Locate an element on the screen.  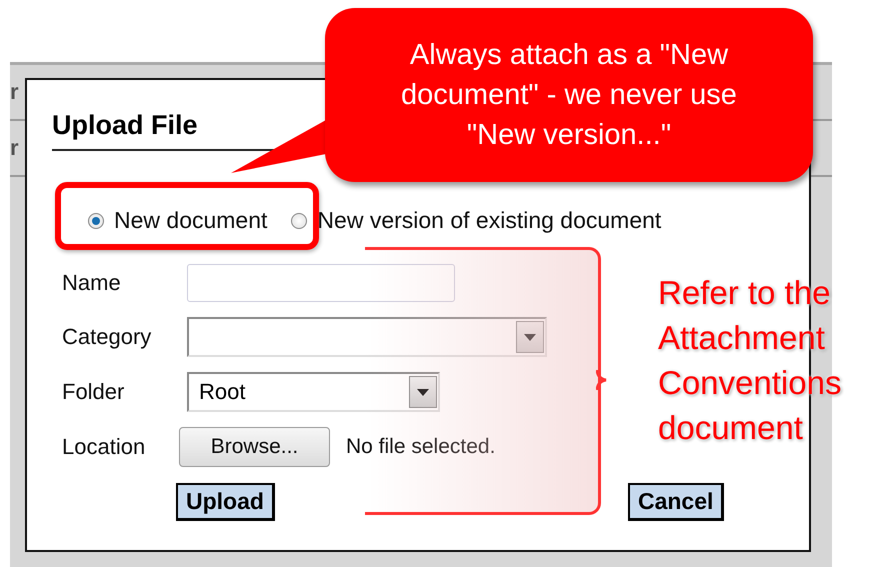
radio-option: New version of existing document is located at coordinates (476, 220).